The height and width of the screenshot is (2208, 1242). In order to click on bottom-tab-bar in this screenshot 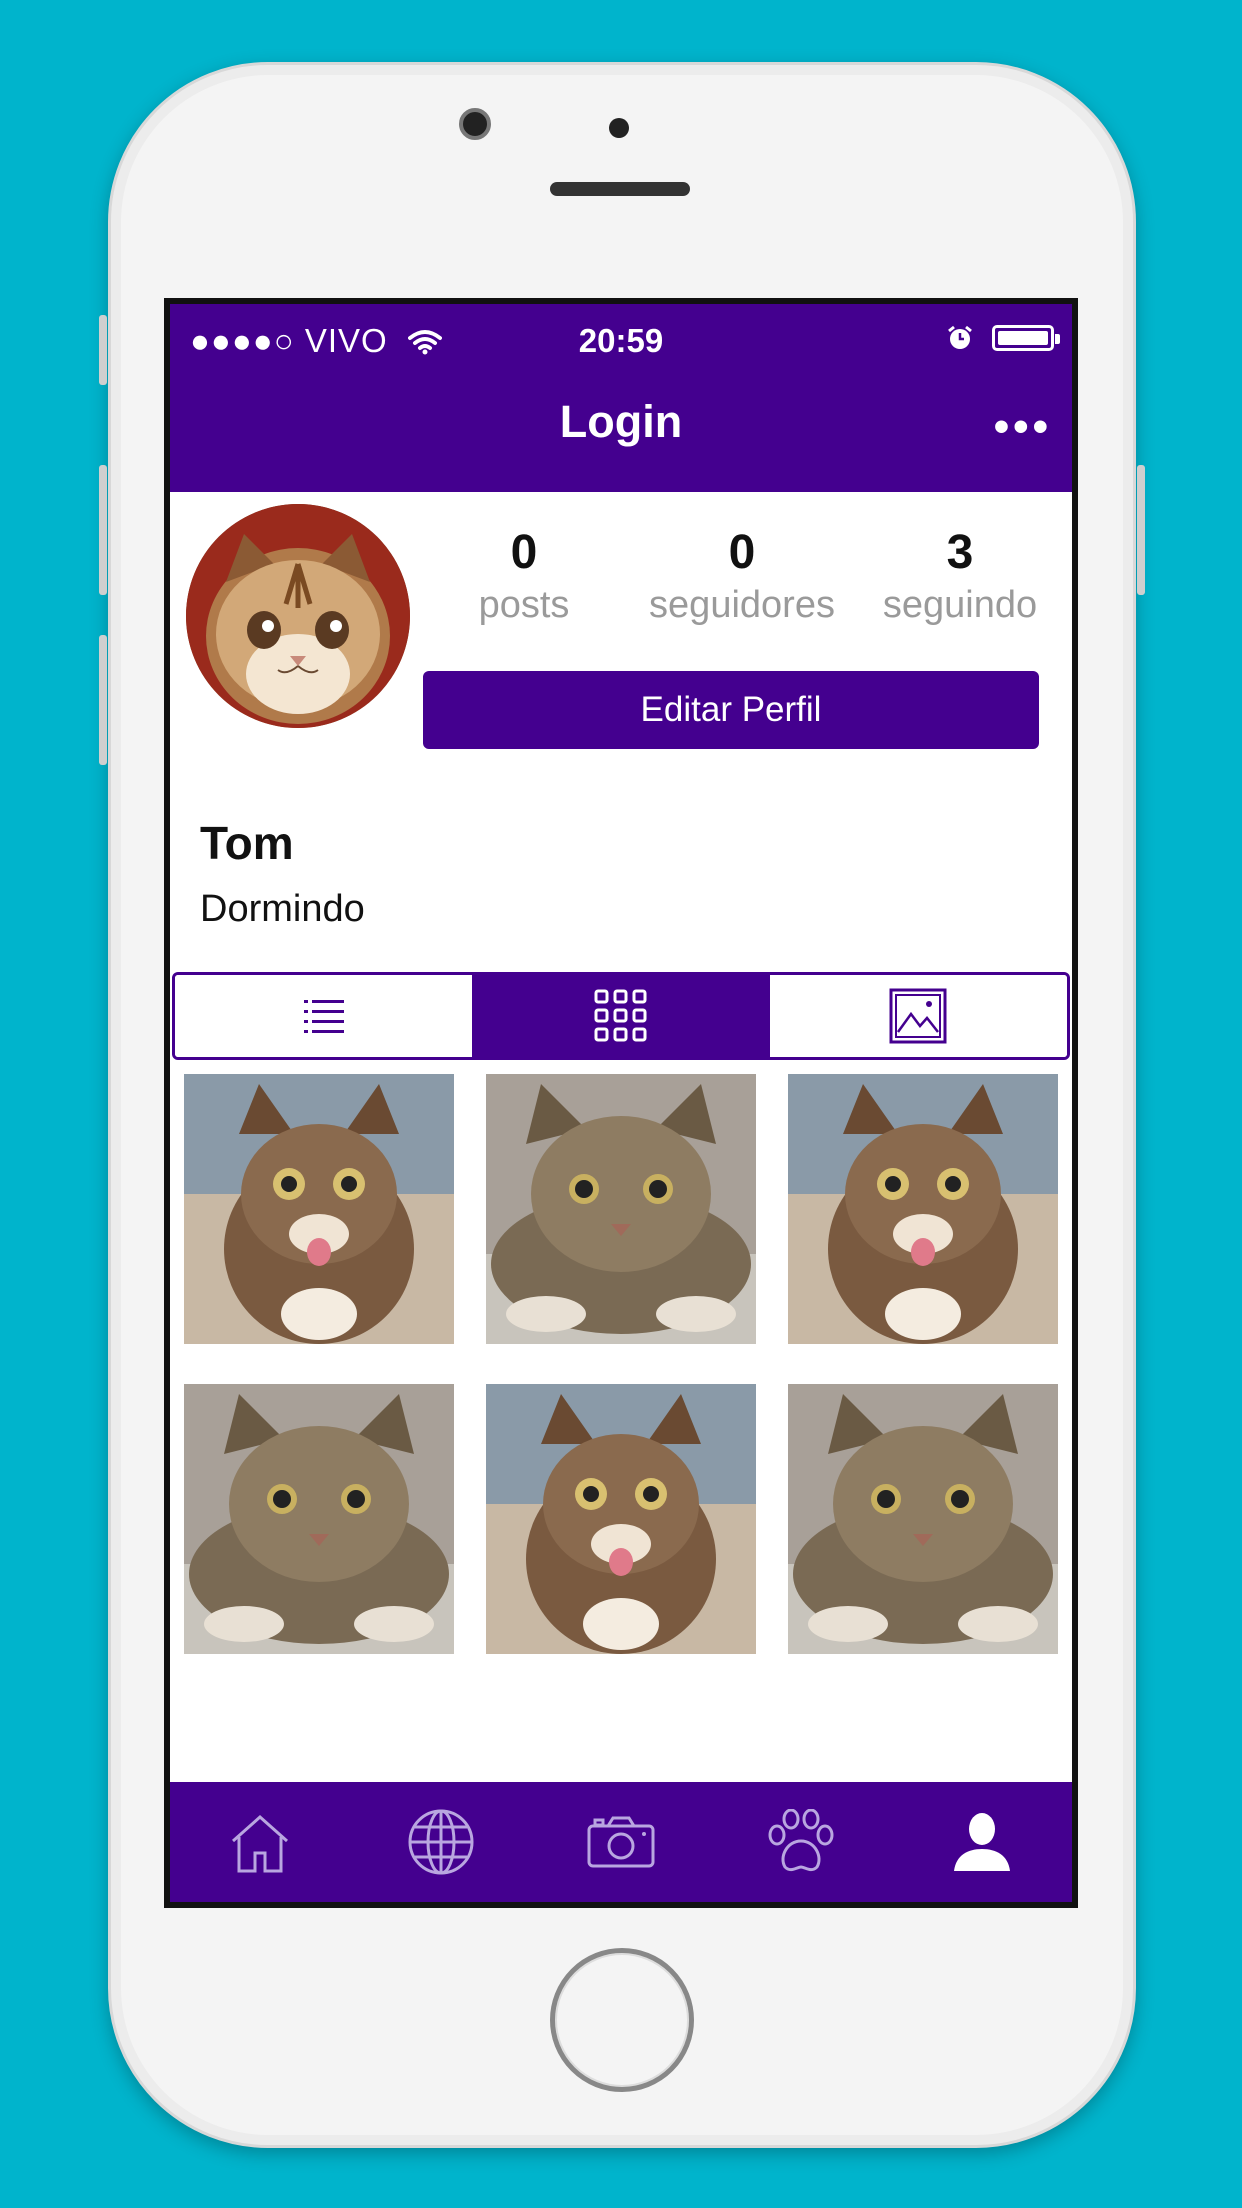, I will do `click(621, 1842)`.